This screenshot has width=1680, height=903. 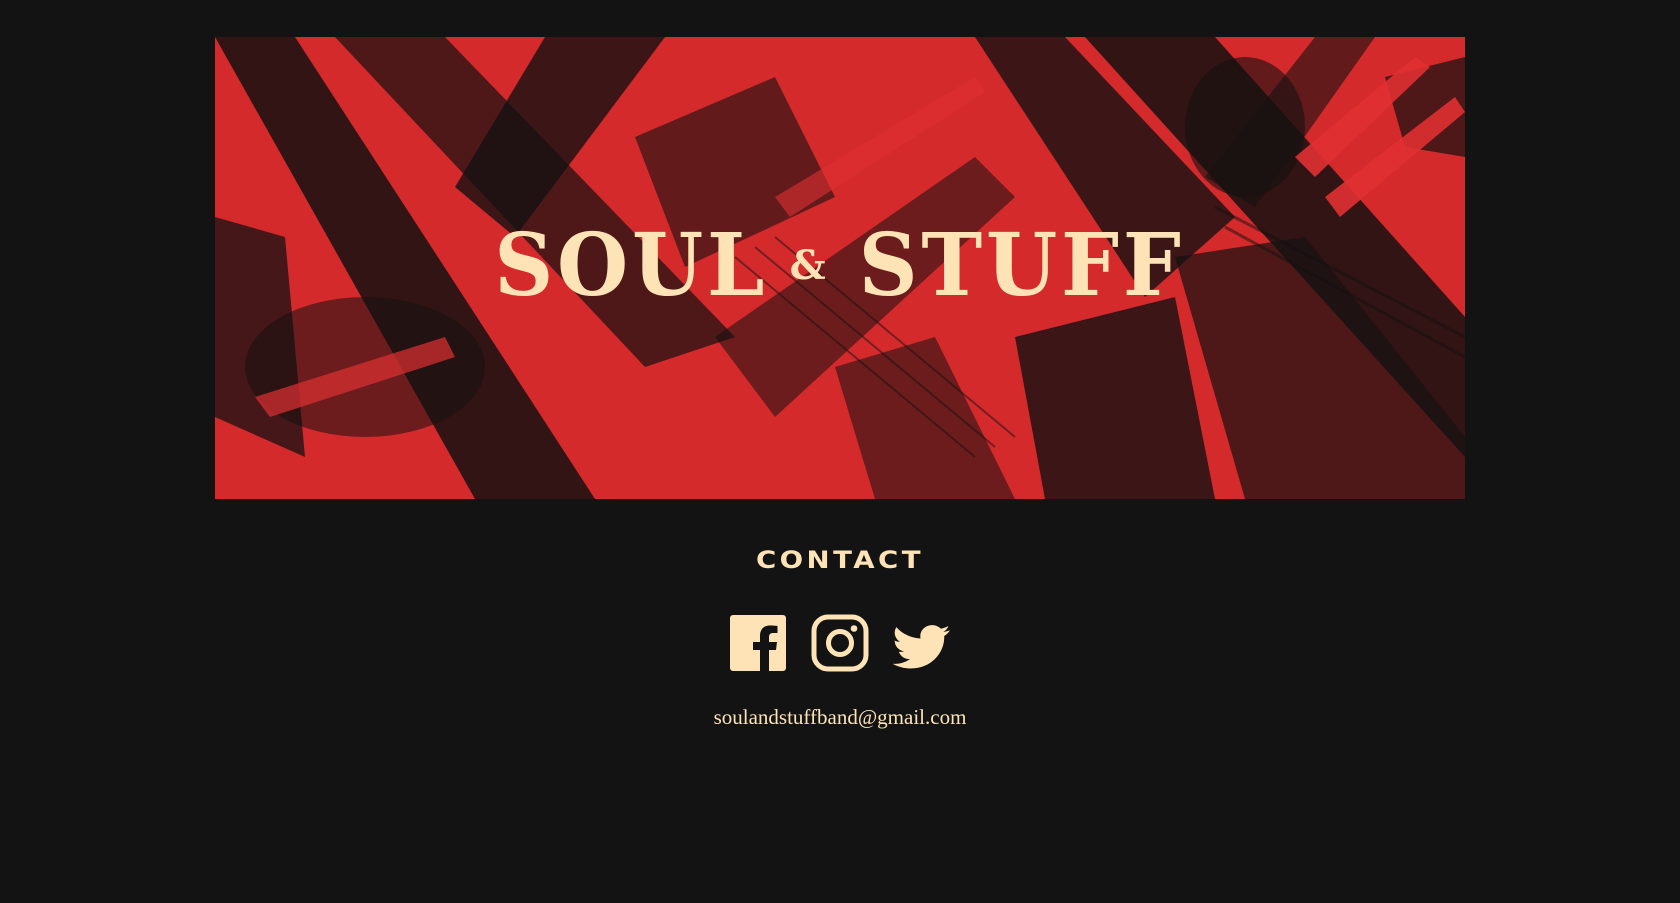 I want to click on instagram-link, so click(x=840, y=643).